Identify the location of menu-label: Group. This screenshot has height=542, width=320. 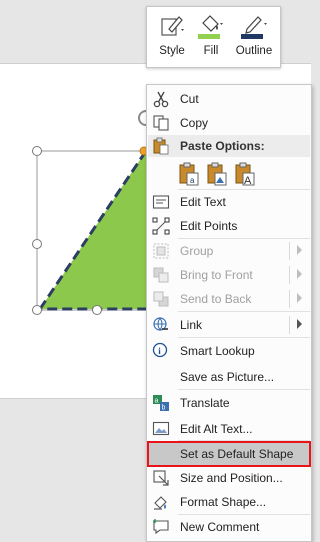
(197, 251).